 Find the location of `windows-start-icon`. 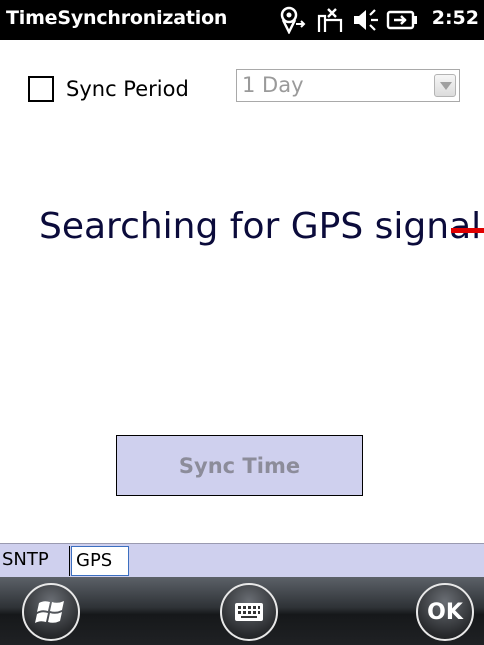

windows-start-icon is located at coordinates (49, 612).